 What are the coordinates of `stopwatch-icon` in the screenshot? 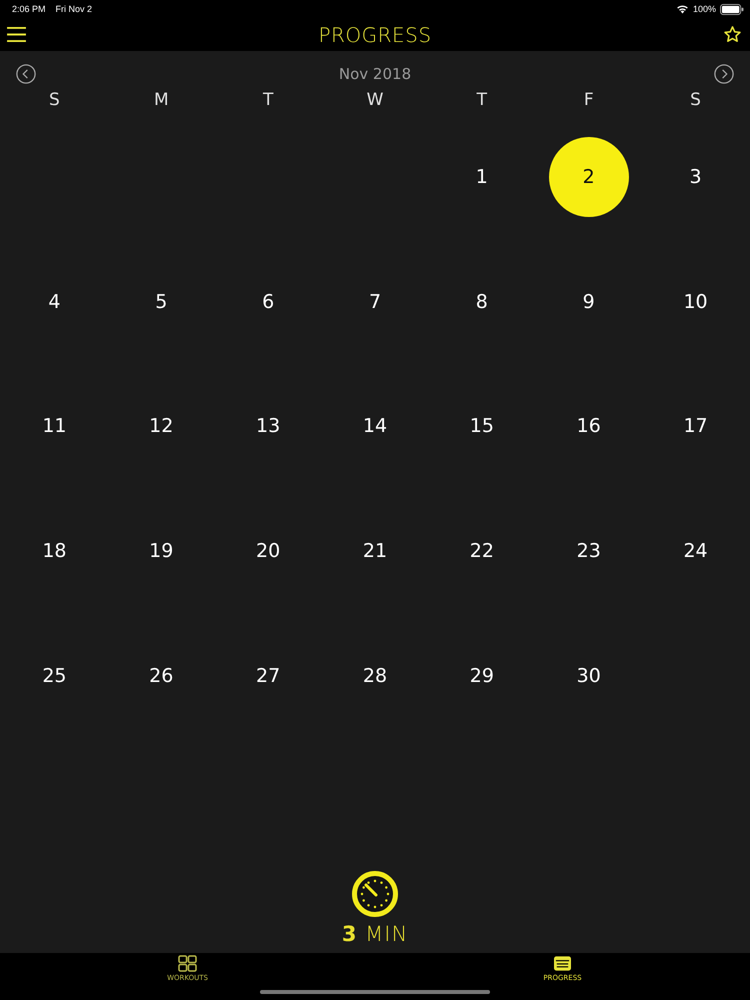 It's located at (375, 894).